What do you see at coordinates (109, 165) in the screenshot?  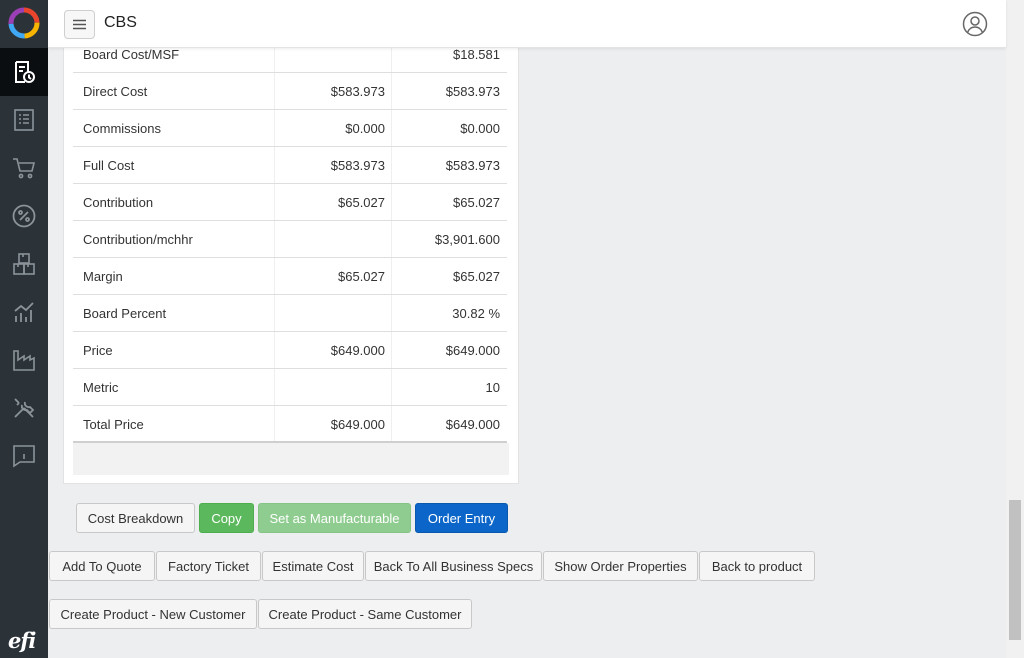 I see `row-label: Full Cost` at bounding box center [109, 165].